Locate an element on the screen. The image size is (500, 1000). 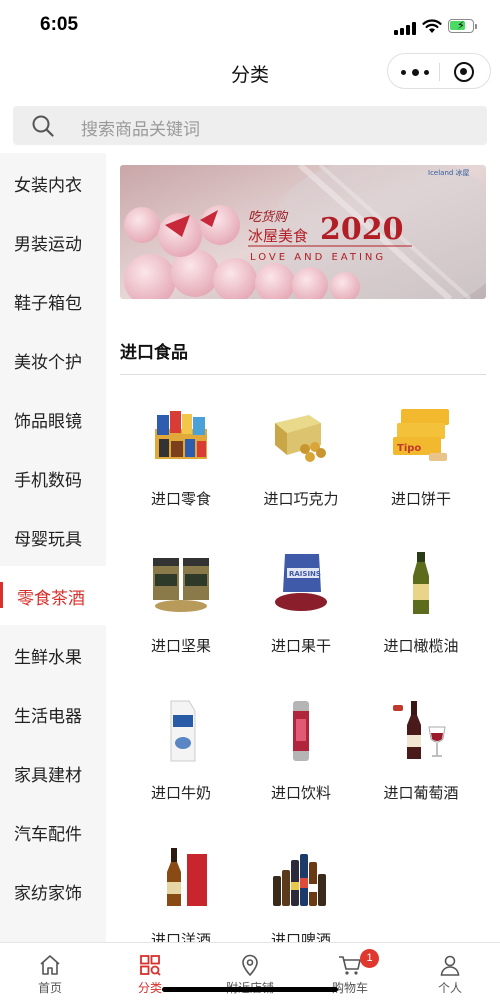
product-name: 进口零食 is located at coordinates (180, 499).